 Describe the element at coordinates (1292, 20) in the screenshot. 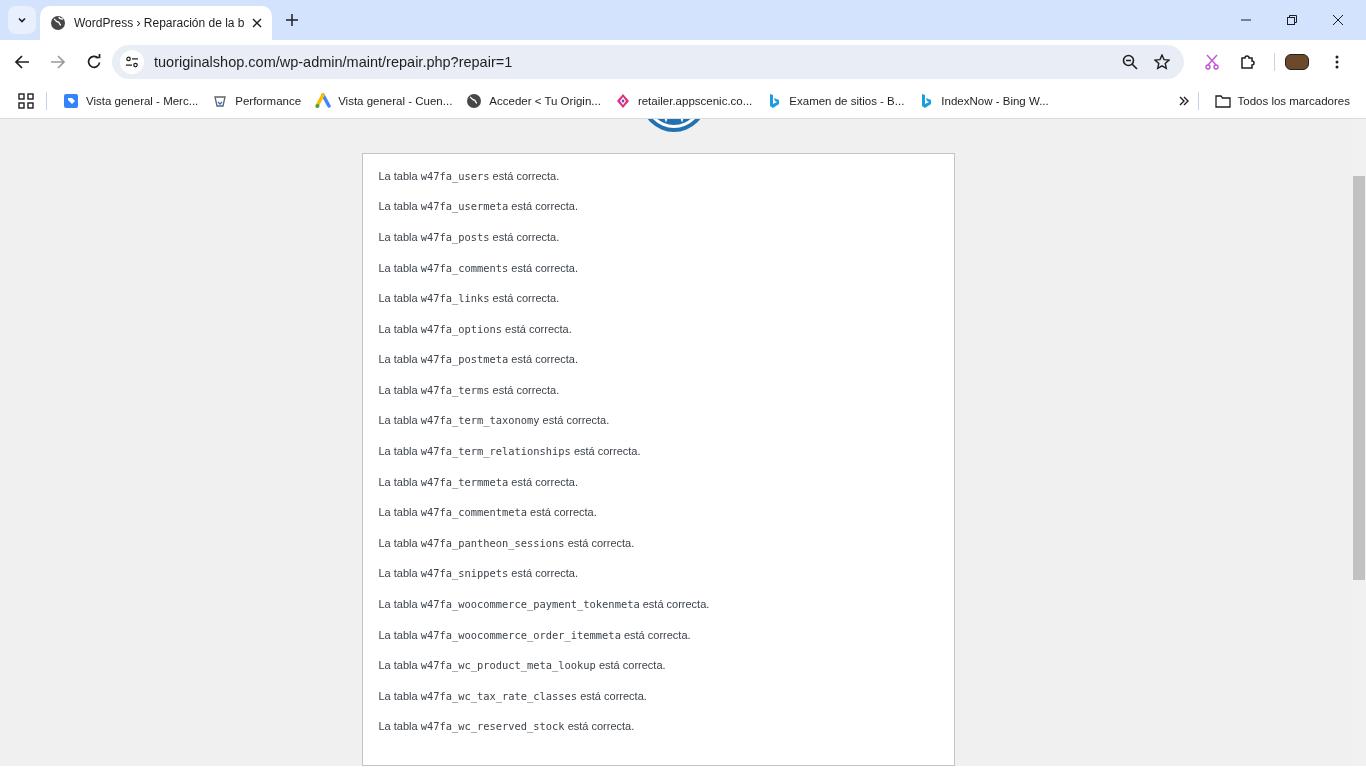

I see `restore-icon` at that location.